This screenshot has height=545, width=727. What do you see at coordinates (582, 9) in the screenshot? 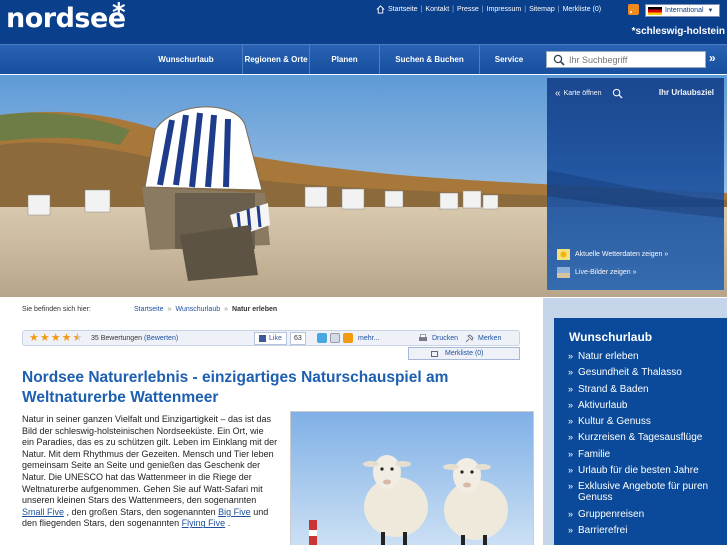
I see `top-link-merkliste: Merkliste (0)` at bounding box center [582, 9].